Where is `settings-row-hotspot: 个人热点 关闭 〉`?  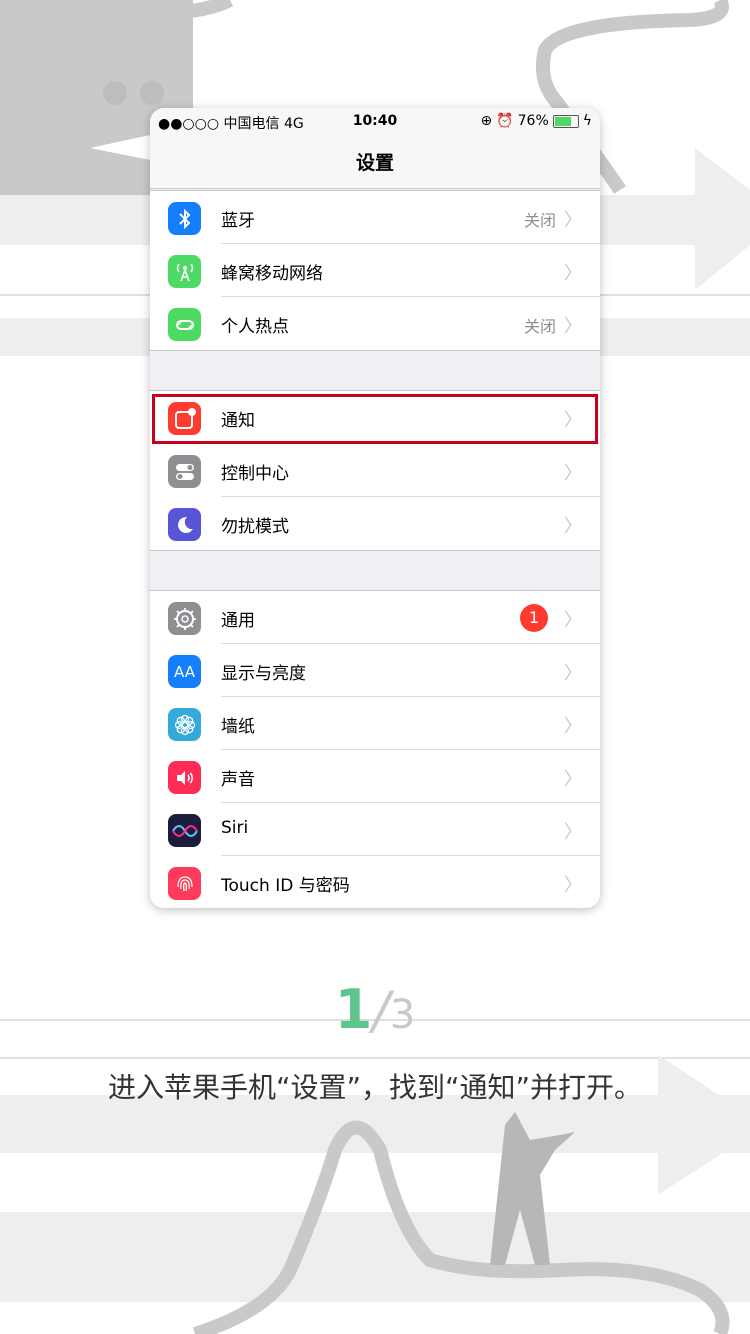 settings-row-hotspot: 个人热点 关闭 〉 is located at coordinates (375, 323).